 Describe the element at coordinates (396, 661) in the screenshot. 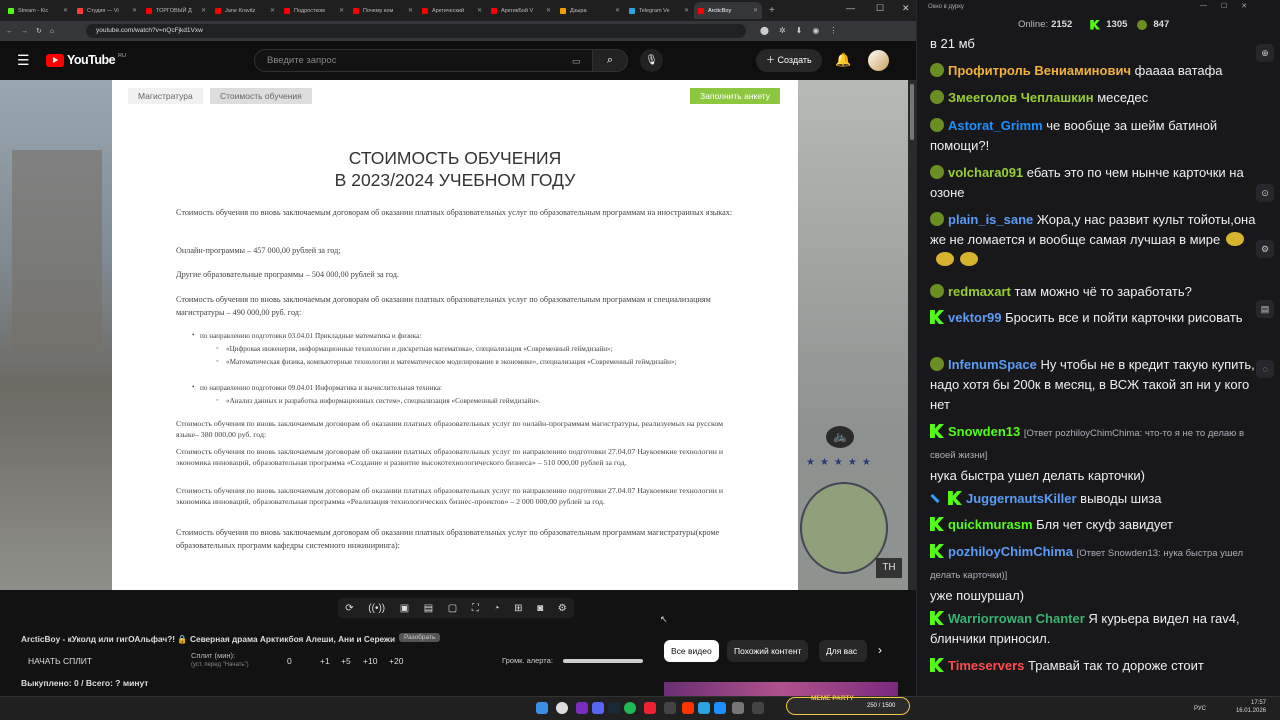

I see `increment-button: +20` at that location.